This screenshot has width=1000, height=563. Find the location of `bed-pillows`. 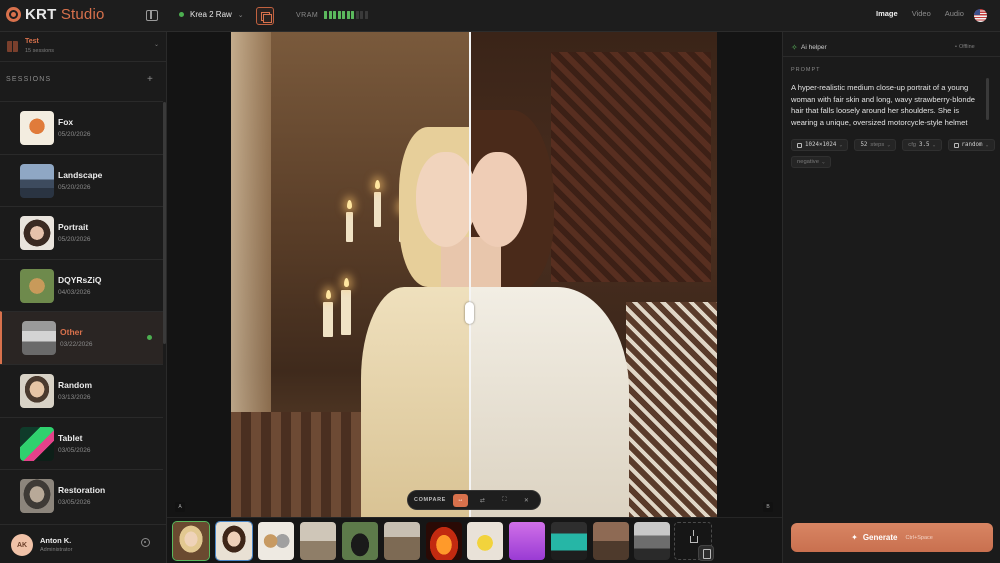

bed-pillows is located at coordinates (671, 409).